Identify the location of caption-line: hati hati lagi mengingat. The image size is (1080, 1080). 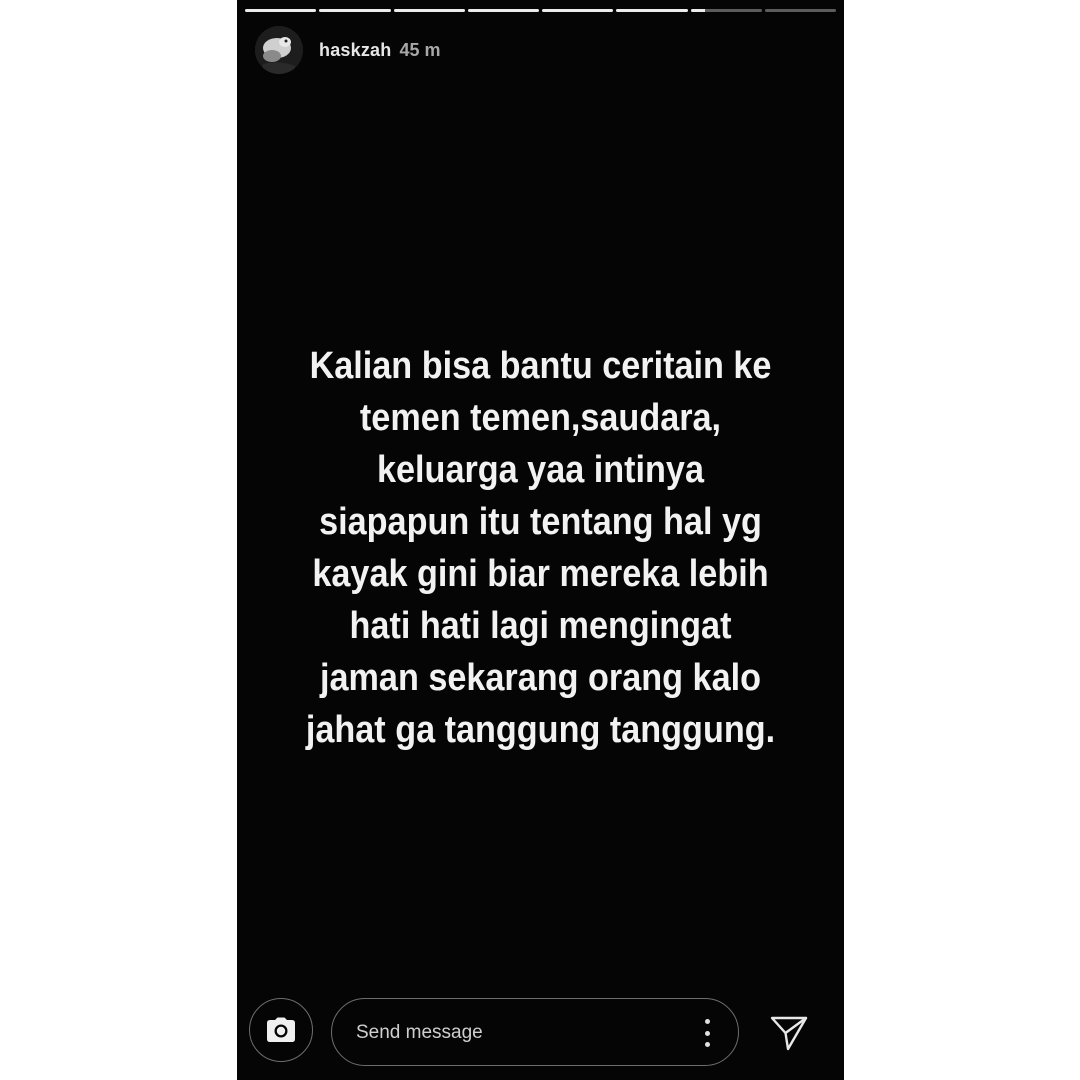
(540, 626).